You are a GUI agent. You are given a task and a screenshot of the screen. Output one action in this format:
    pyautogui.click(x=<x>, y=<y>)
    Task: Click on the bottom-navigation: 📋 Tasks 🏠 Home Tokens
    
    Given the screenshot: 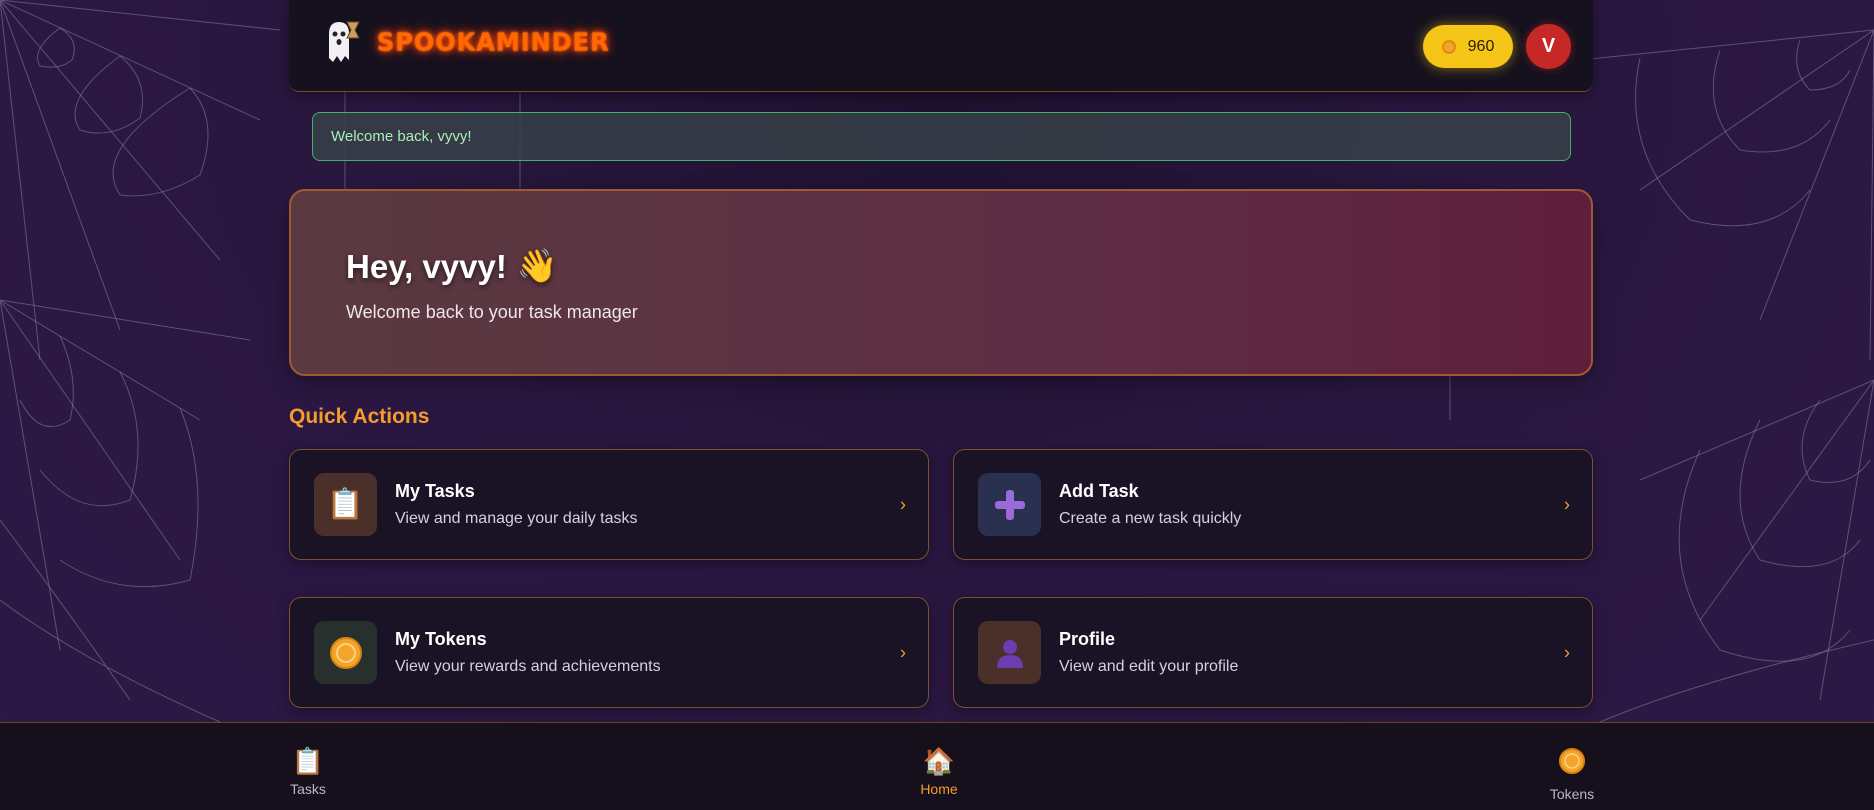 What is the action you would take?
    pyautogui.click(x=937, y=766)
    